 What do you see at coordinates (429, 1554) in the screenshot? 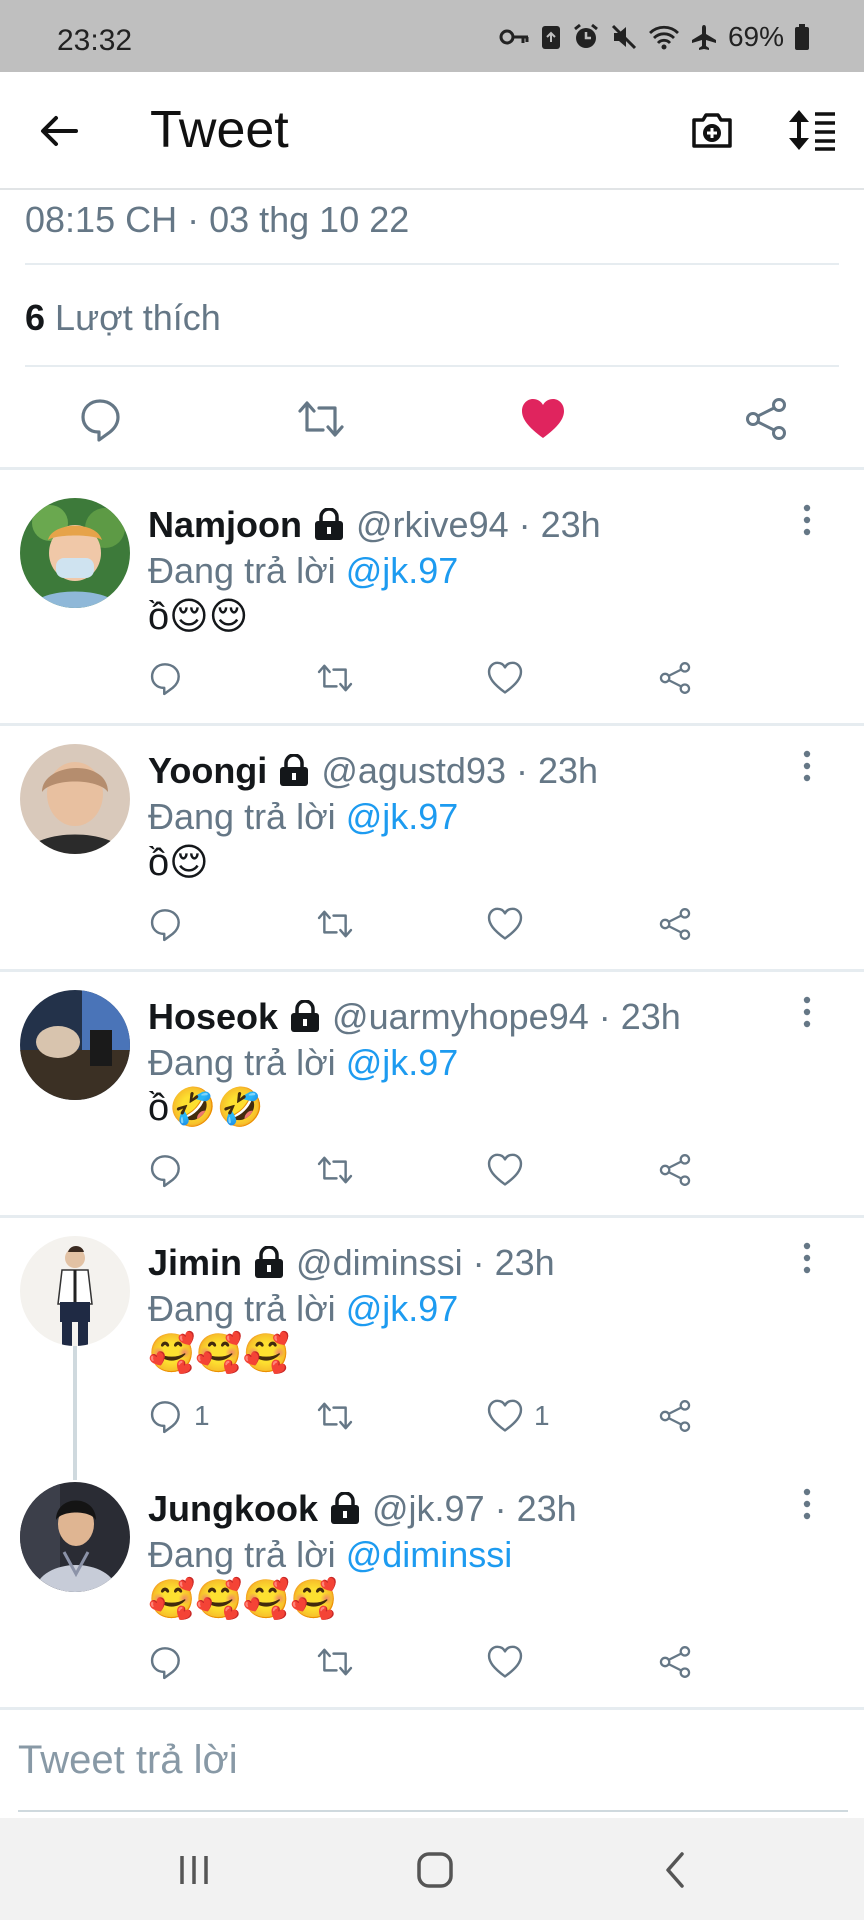
I see `replying-to-mention: @diminssi` at bounding box center [429, 1554].